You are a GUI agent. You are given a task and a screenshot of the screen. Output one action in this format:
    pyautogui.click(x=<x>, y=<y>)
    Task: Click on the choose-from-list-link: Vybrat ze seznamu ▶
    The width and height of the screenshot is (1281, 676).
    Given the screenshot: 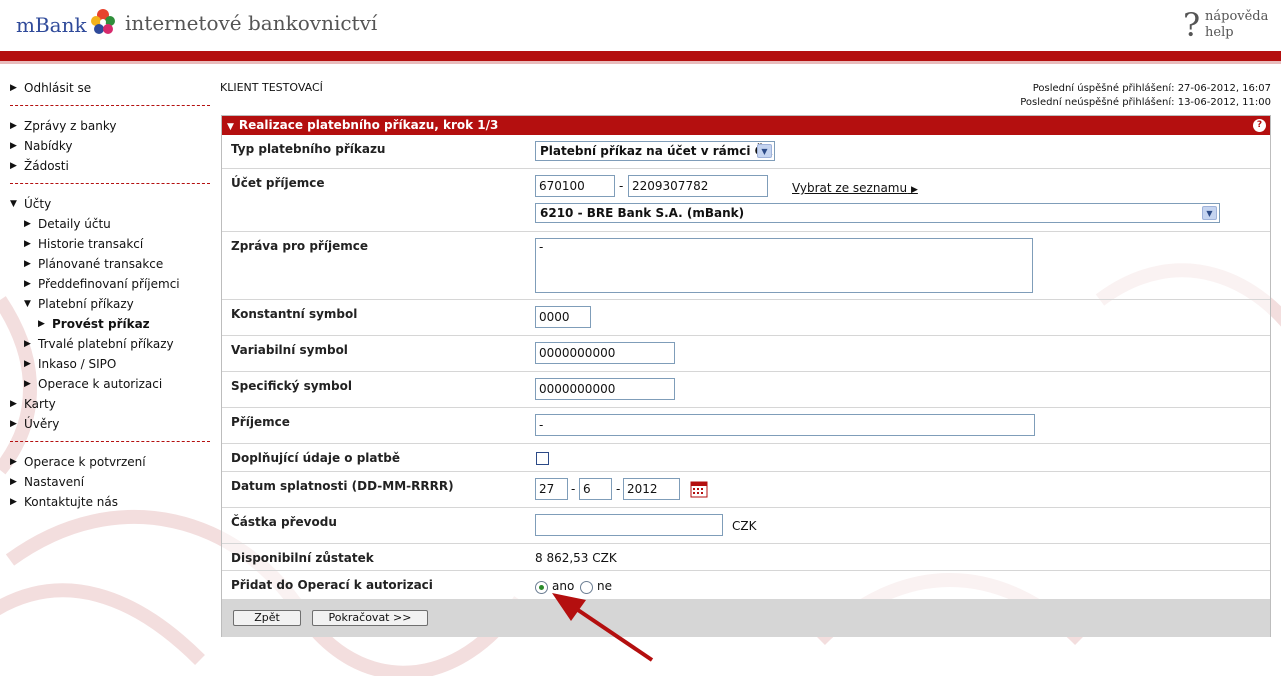 What is the action you would take?
    pyautogui.click(x=855, y=188)
    